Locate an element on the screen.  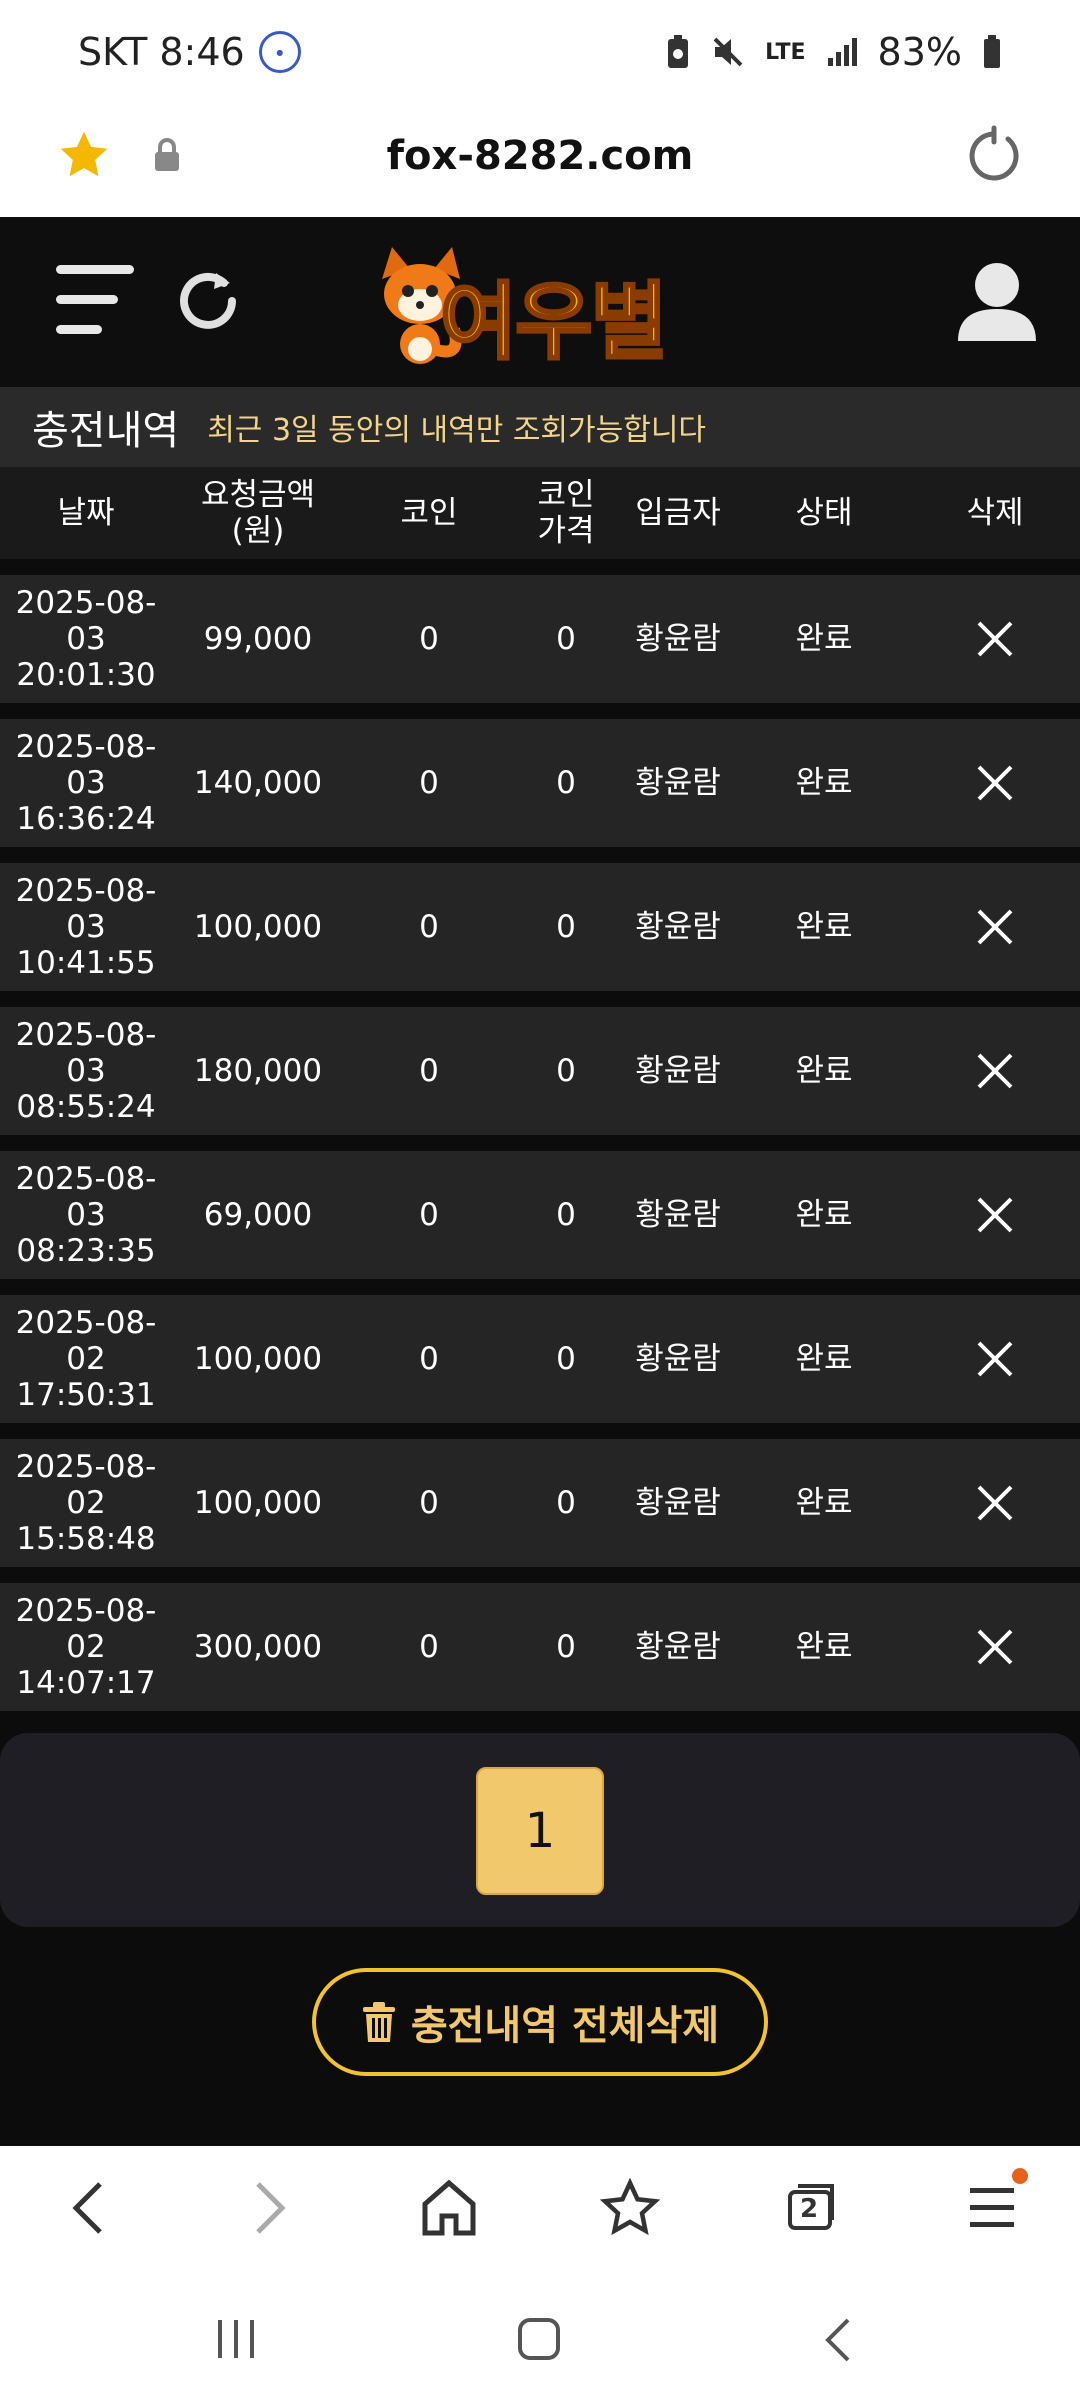
table-row: 2025-08- 03 16:36:24 140,000 0 0 황윤람 완료 is located at coordinates (540, 783).